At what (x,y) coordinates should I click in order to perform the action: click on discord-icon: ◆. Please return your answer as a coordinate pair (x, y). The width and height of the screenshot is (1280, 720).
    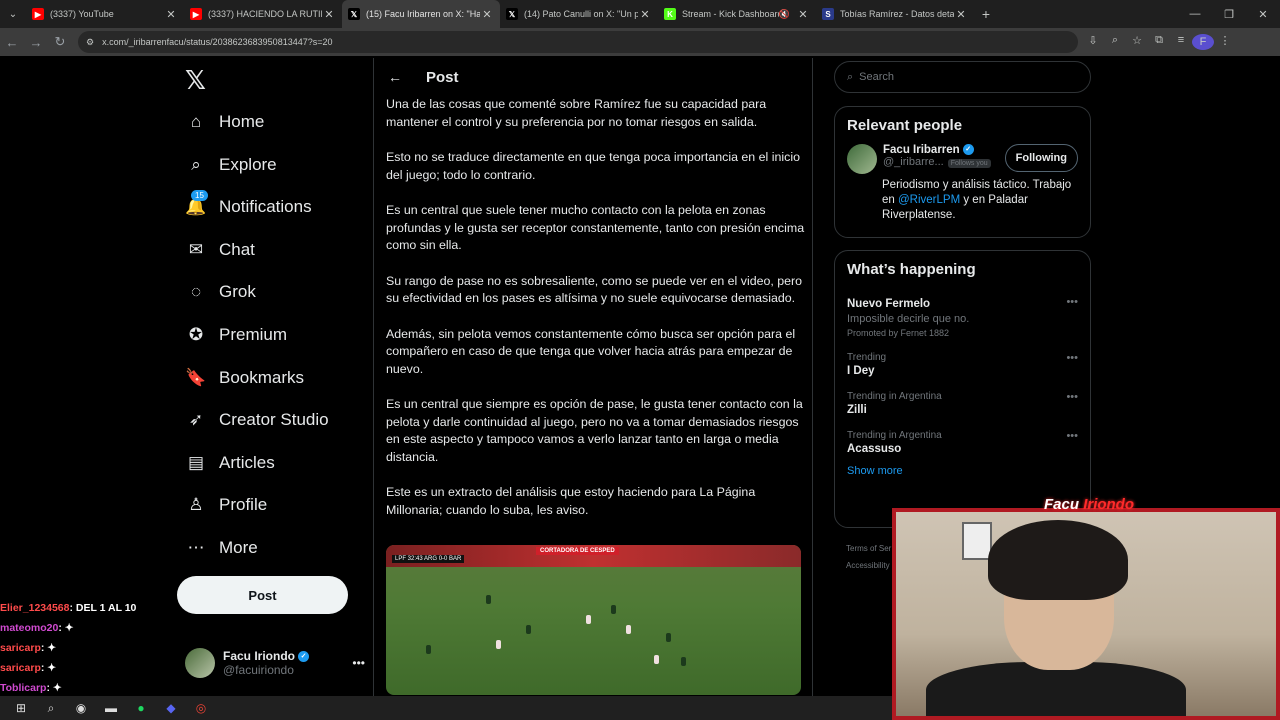
    Looking at the image, I should click on (171, 708).